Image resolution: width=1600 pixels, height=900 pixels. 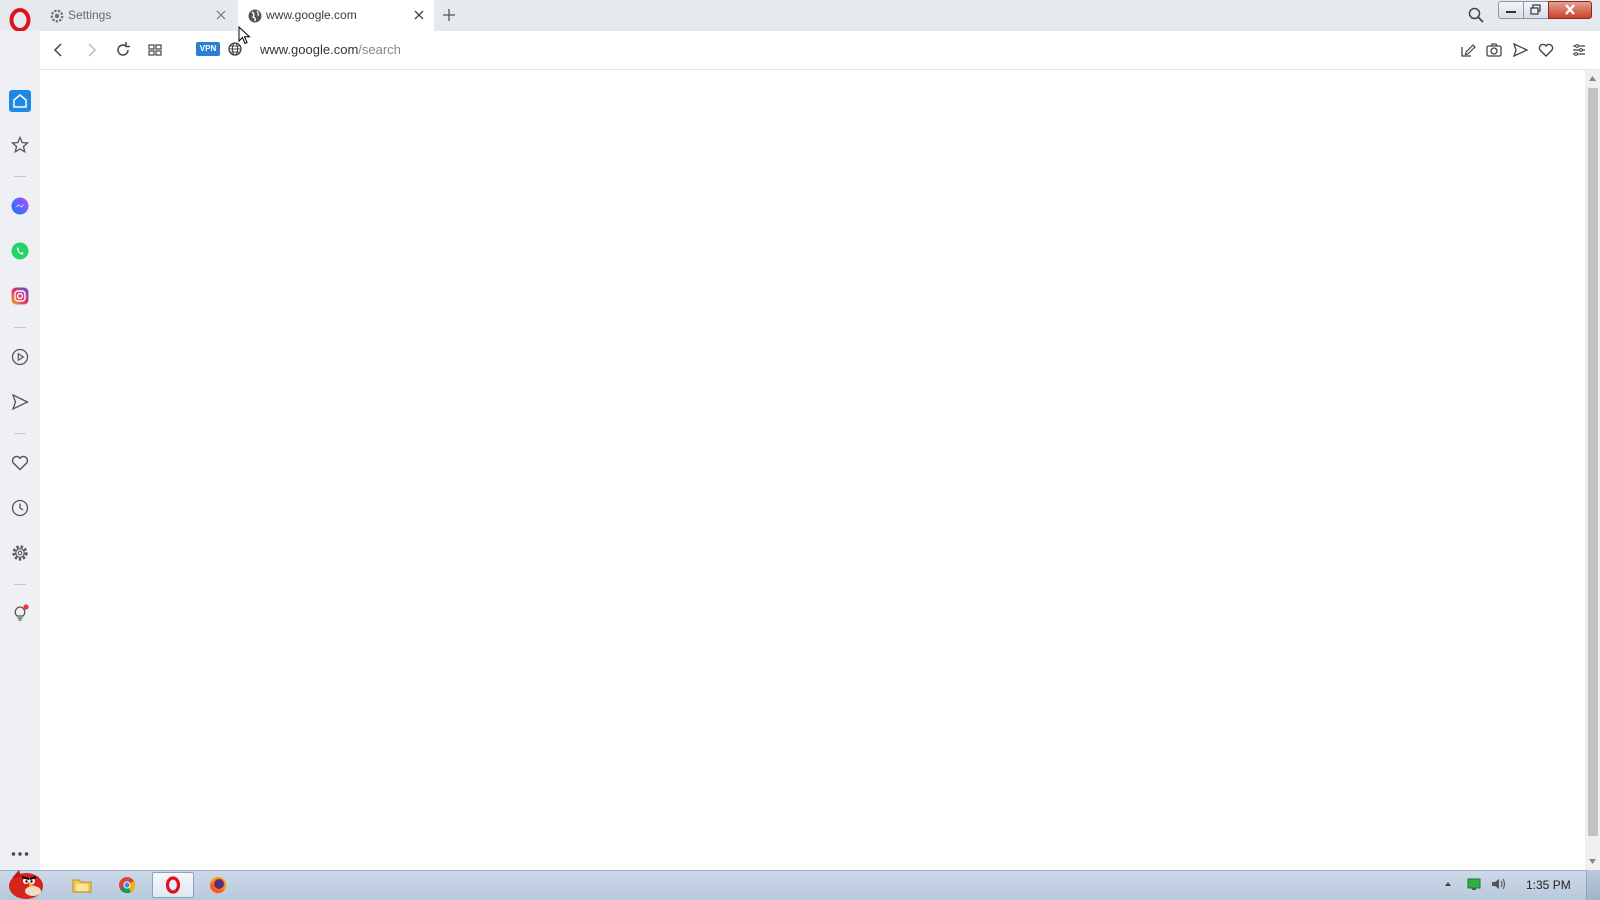 What do you see at coordinates (20, 463) in the screenshot?
I see `favorites-heart-icon` at bounding box center [20, 463].